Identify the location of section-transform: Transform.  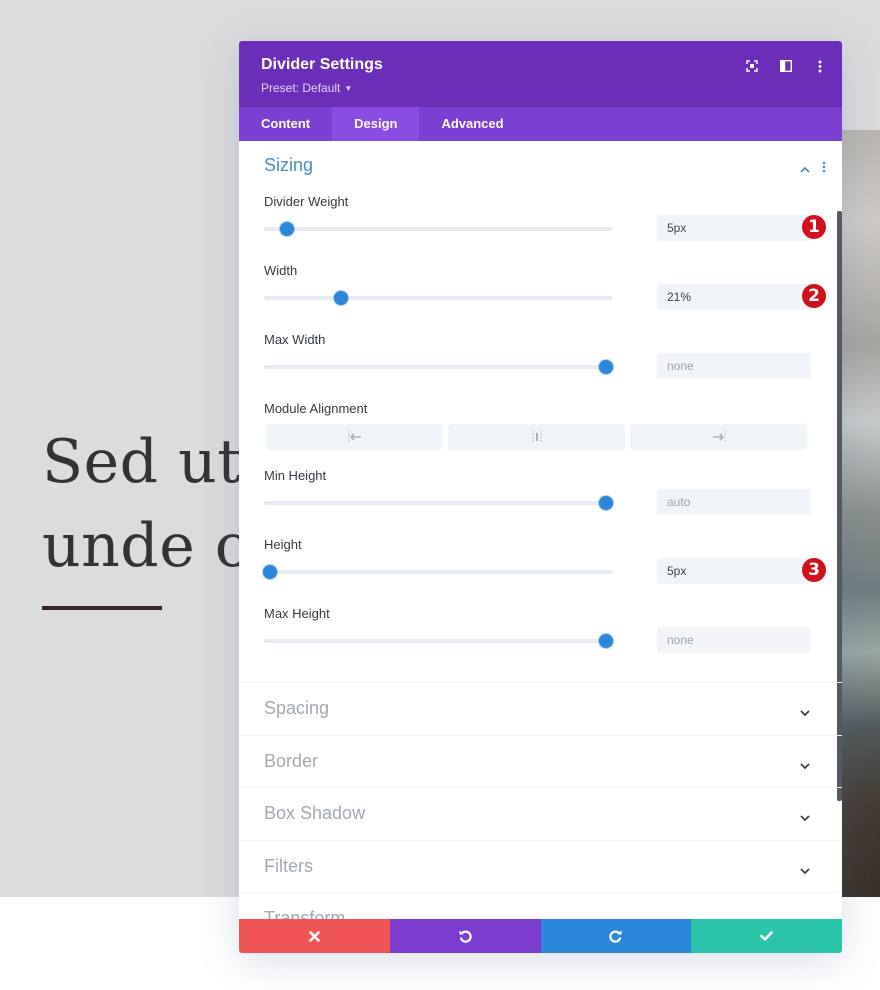
(540, 905).